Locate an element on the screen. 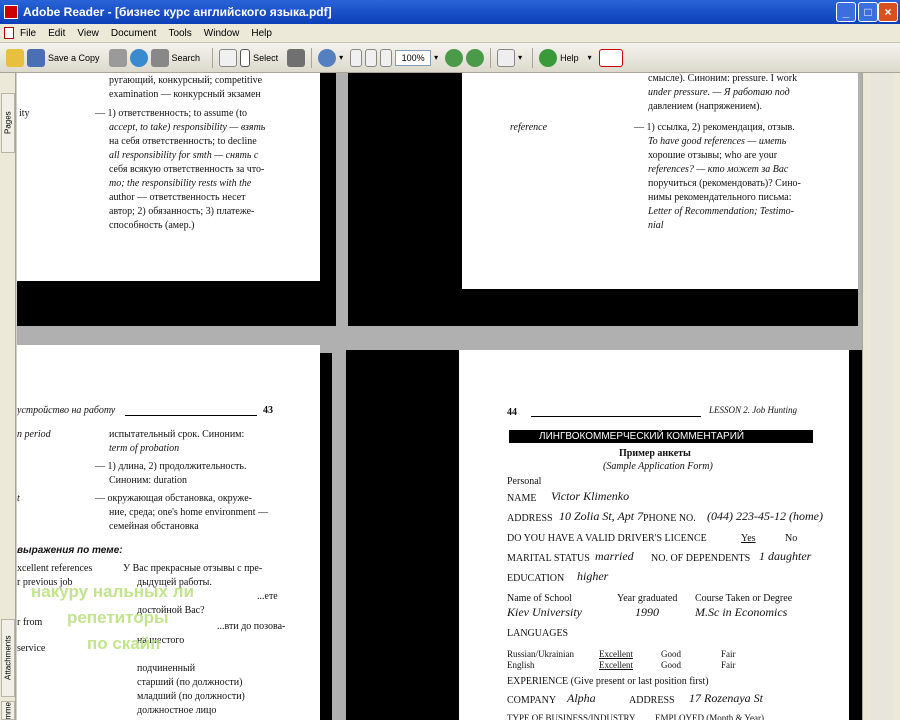 This screenshot has height=720, width=900. phrase-line: service is located at coordinates (31, 648).